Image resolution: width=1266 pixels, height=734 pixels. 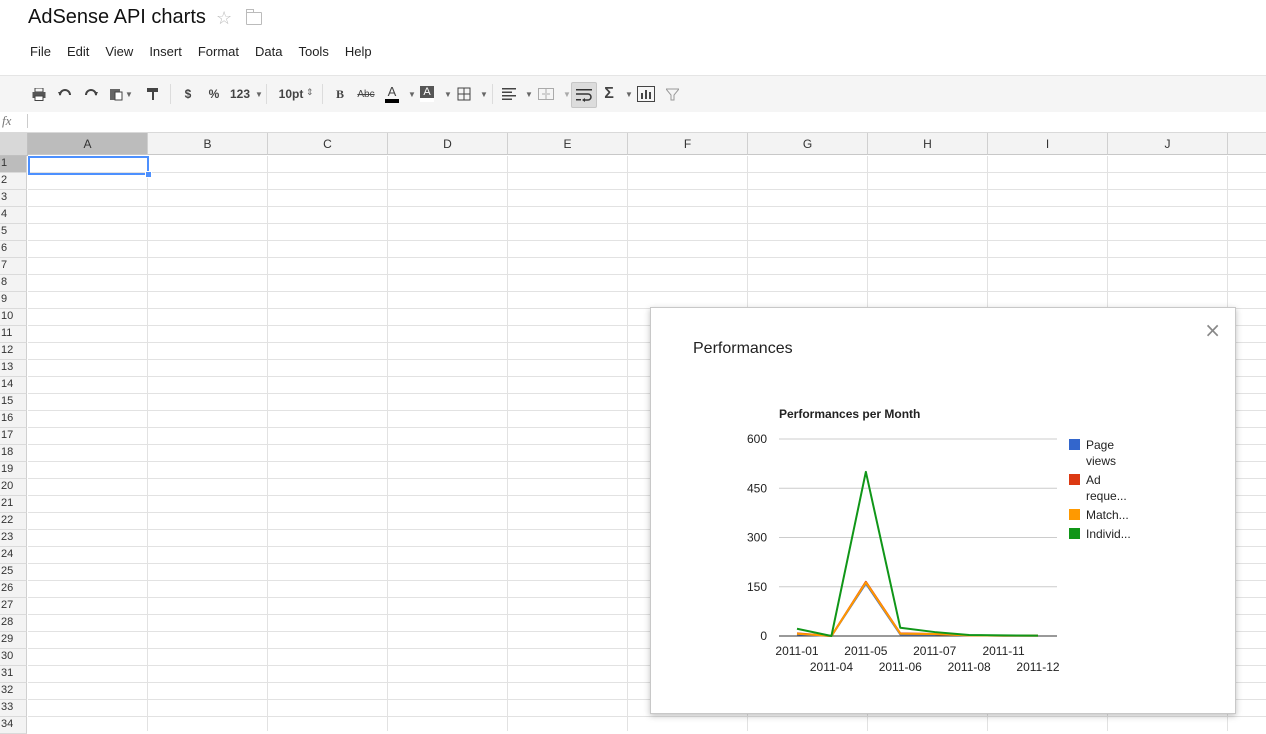 I want to click on column-header-d: D, so click(x=448, y=144).